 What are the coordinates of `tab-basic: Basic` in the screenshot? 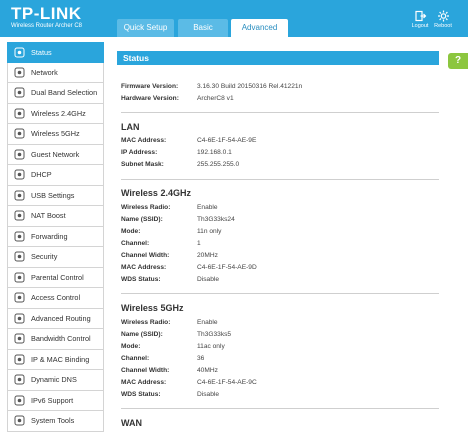 It's located at (203, 28).